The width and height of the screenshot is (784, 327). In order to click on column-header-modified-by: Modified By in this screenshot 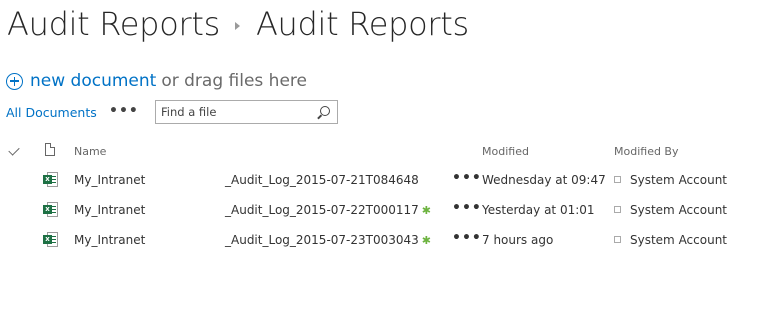, I will do `click(646, 151)`.